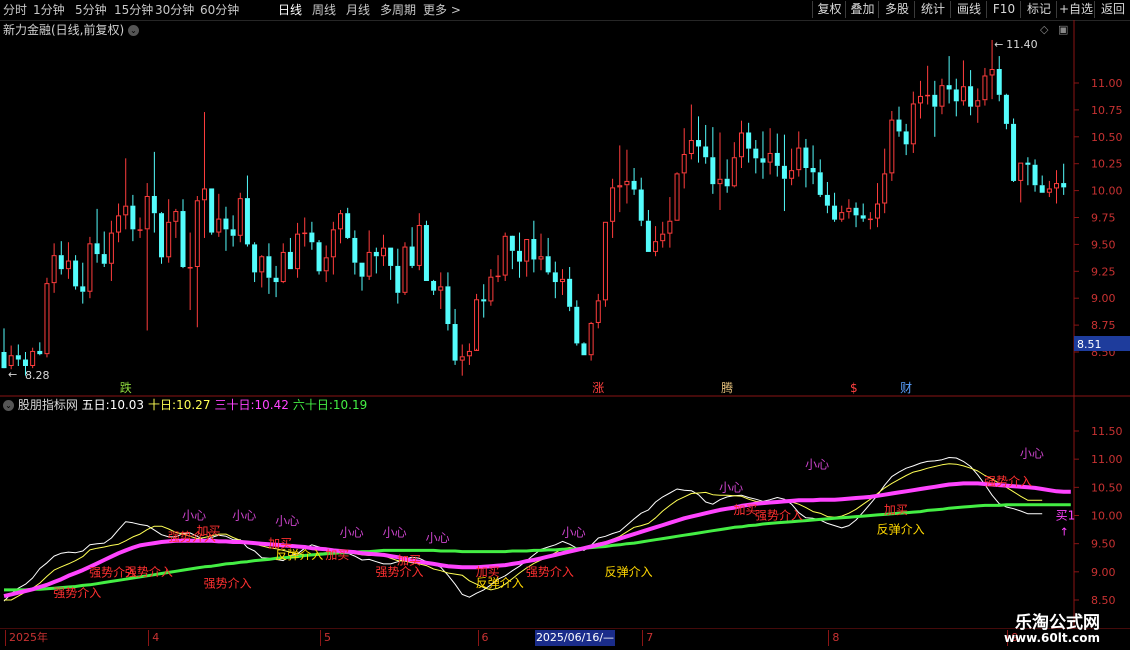  What do you see at coordinates (1107, 137) in the screenshot?
I see `svg-text: 10.50` at bounding box center [1107, 137].